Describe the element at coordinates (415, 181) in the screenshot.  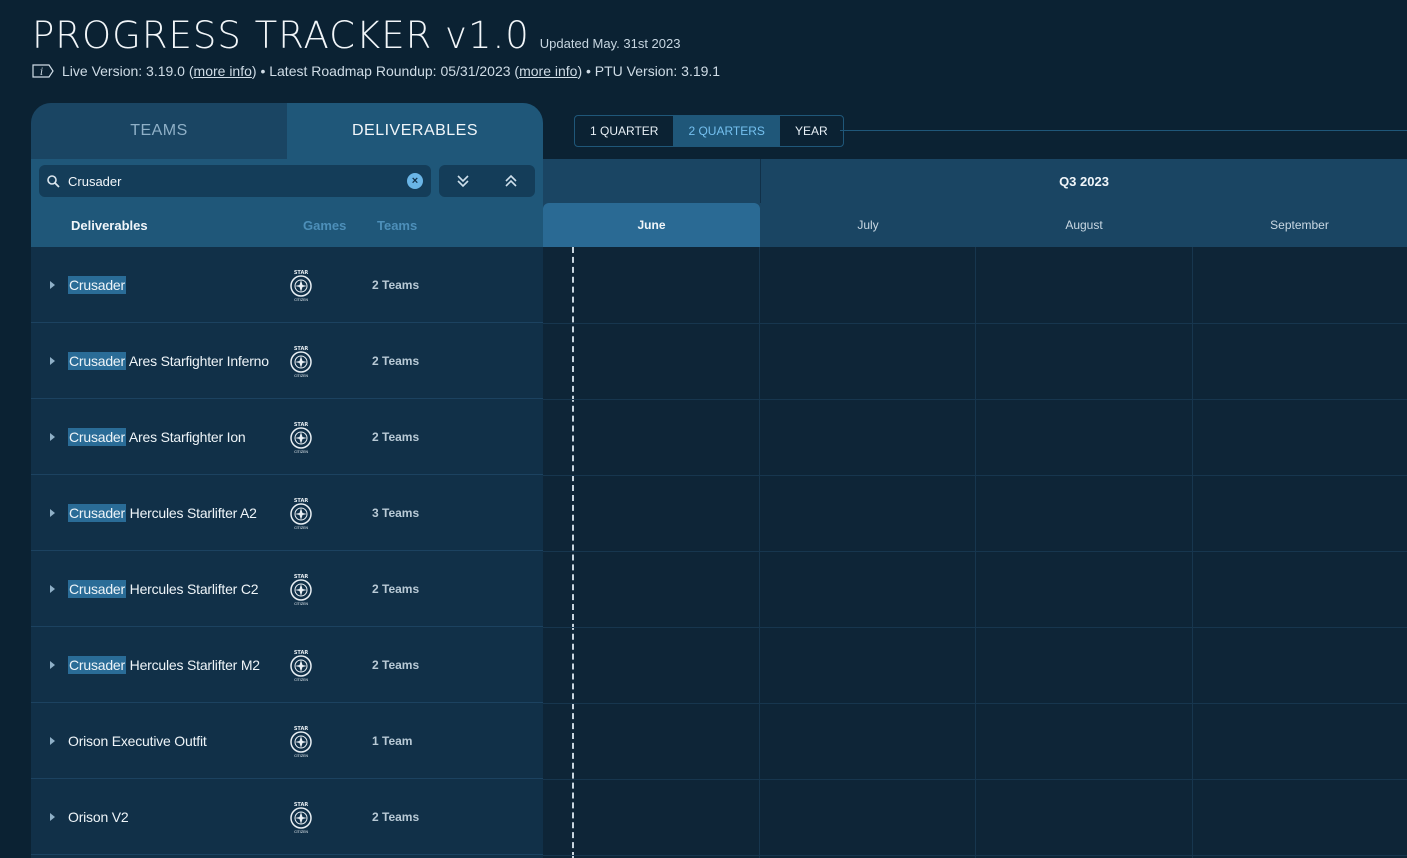
I see `clear-search-button: ×` at that location.